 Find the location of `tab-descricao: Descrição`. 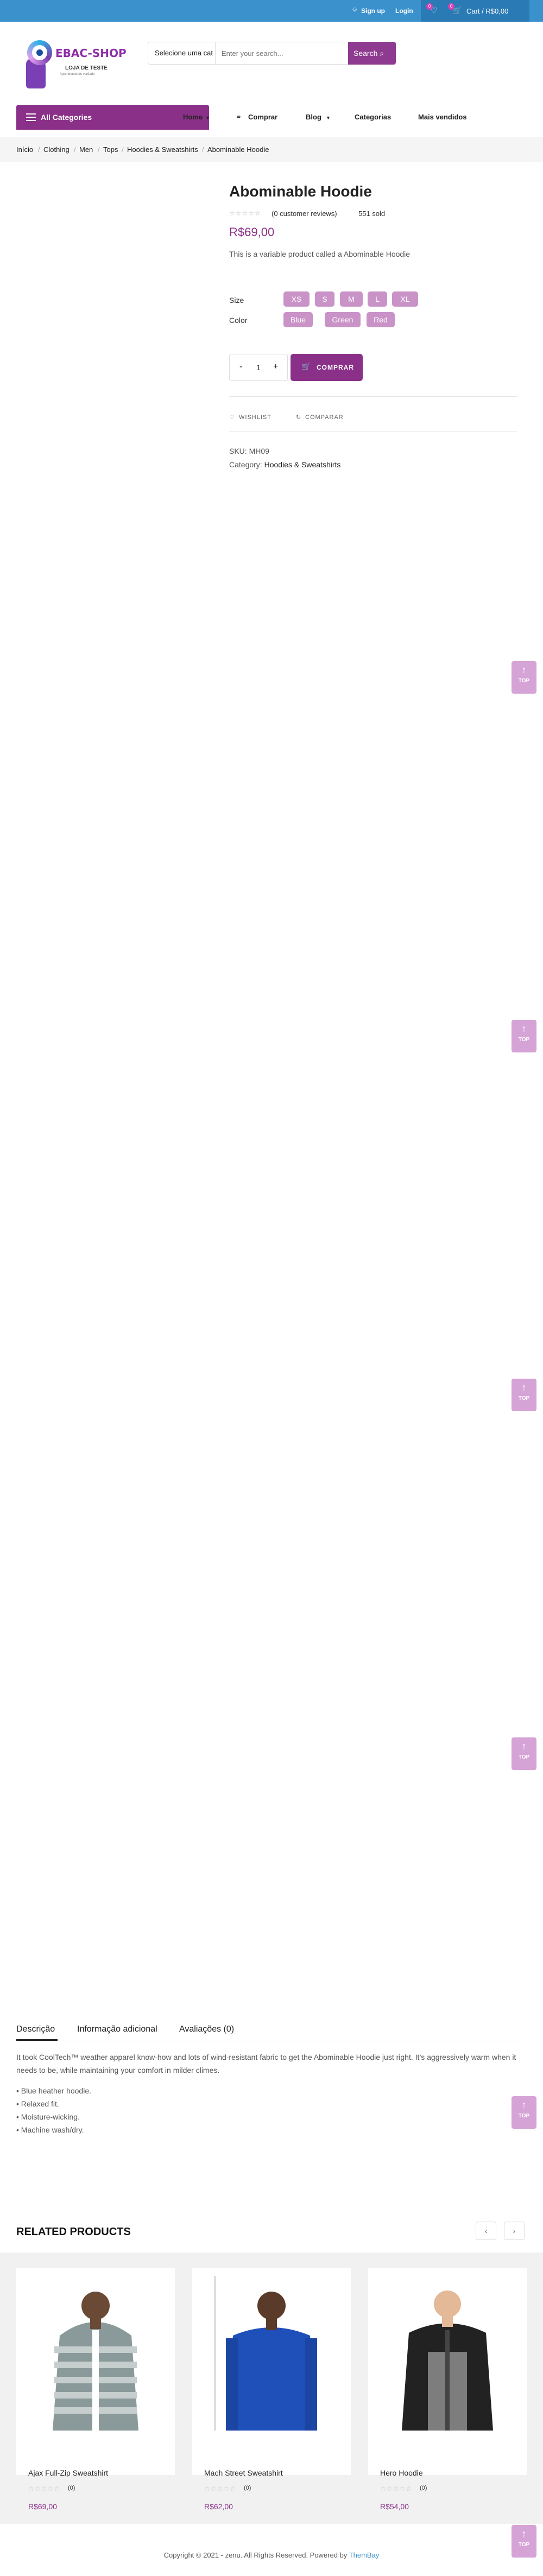

tab-descricao: Descrição is located at coordinates (36, 2029).